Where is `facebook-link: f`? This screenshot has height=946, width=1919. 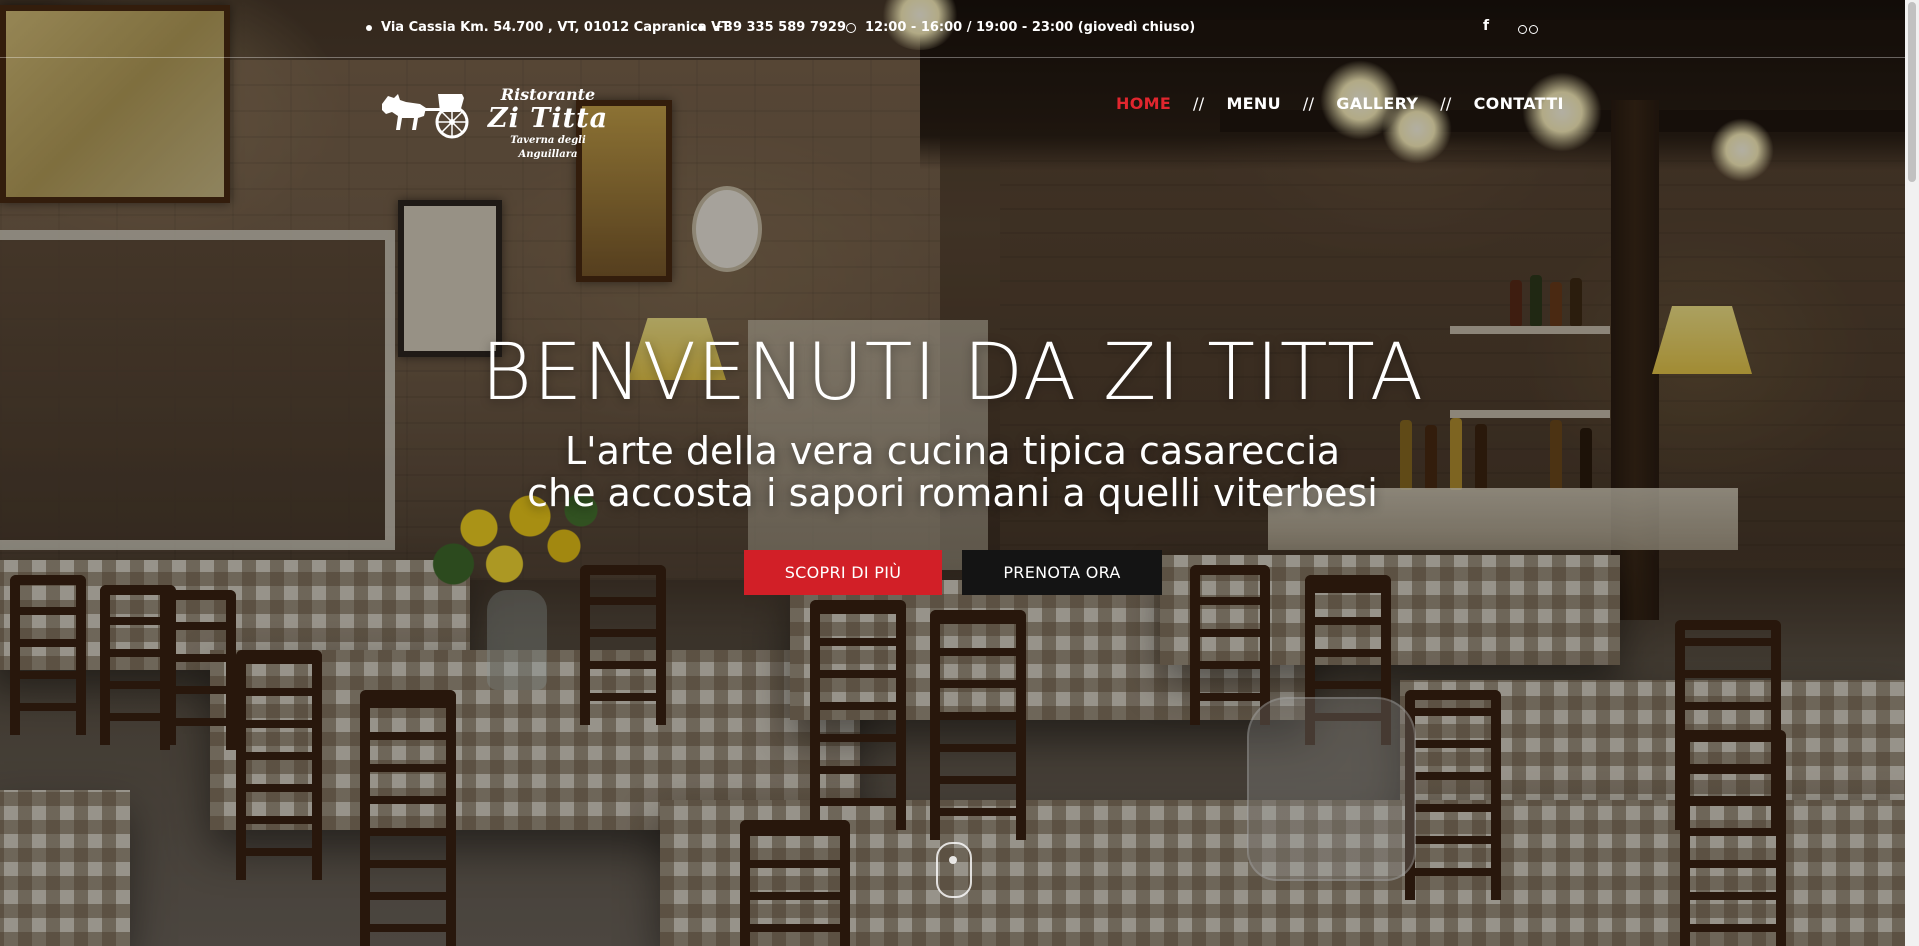 facebook-link: f is located at coordinates (1486, 26).